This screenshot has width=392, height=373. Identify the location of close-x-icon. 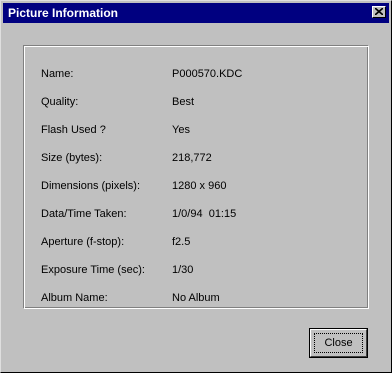
(379, 11).